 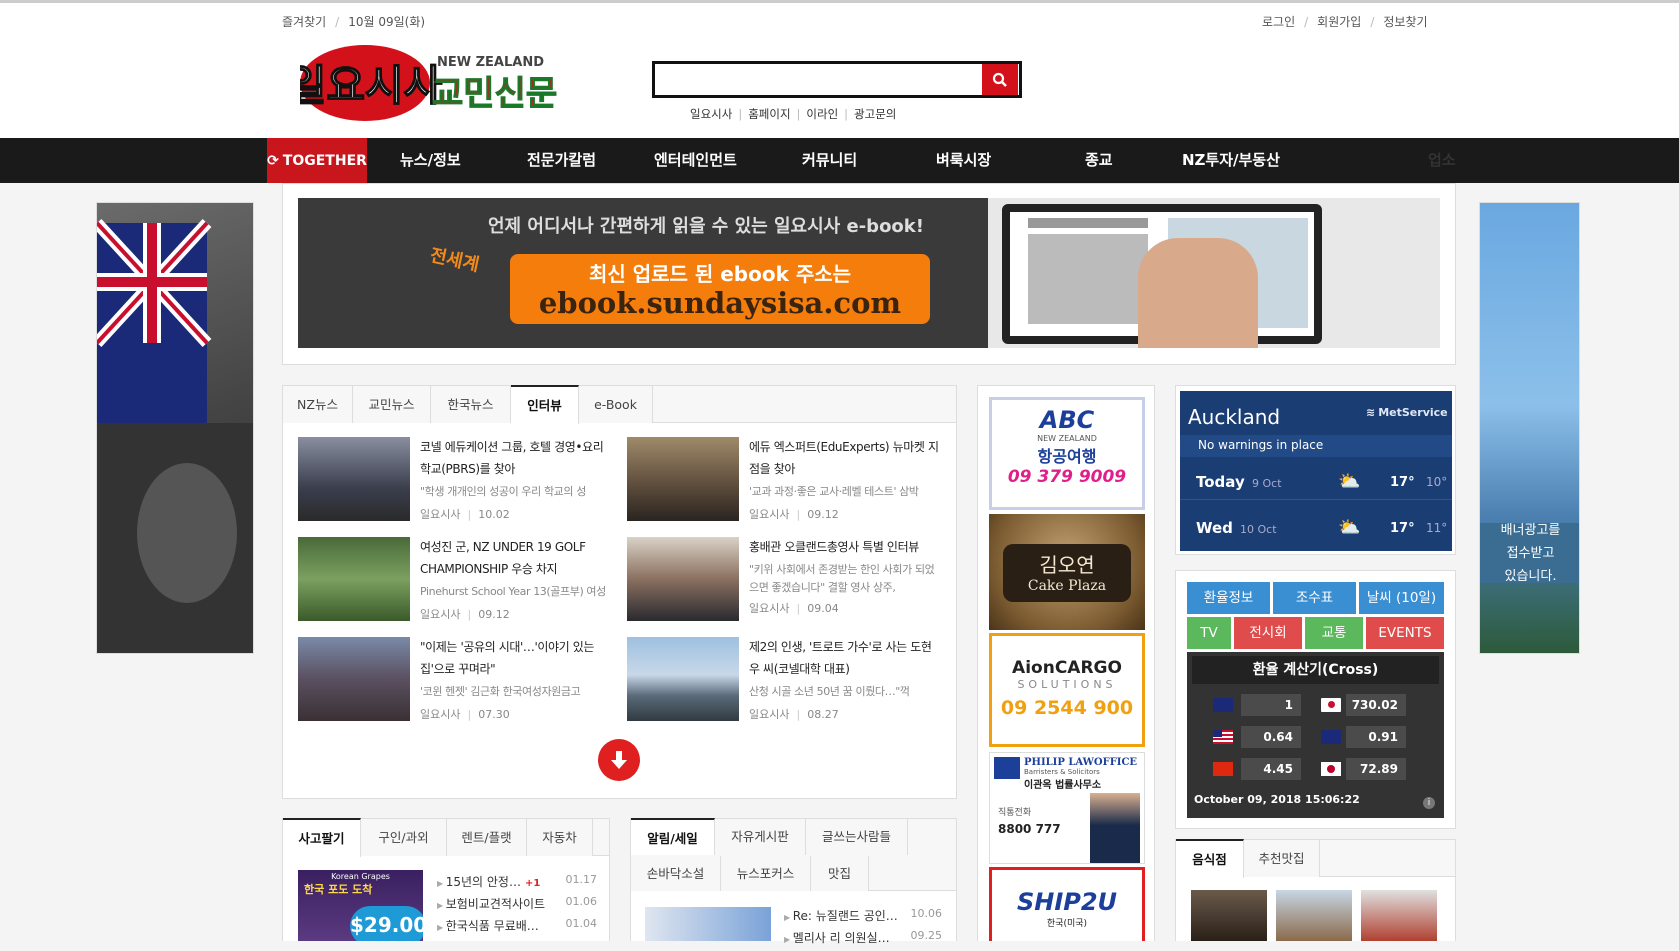 What do you see at coordinates (487, 837) in the screenshot?
I see `tab-rent: 렌트/플랫` at bounding box center [487, 837].